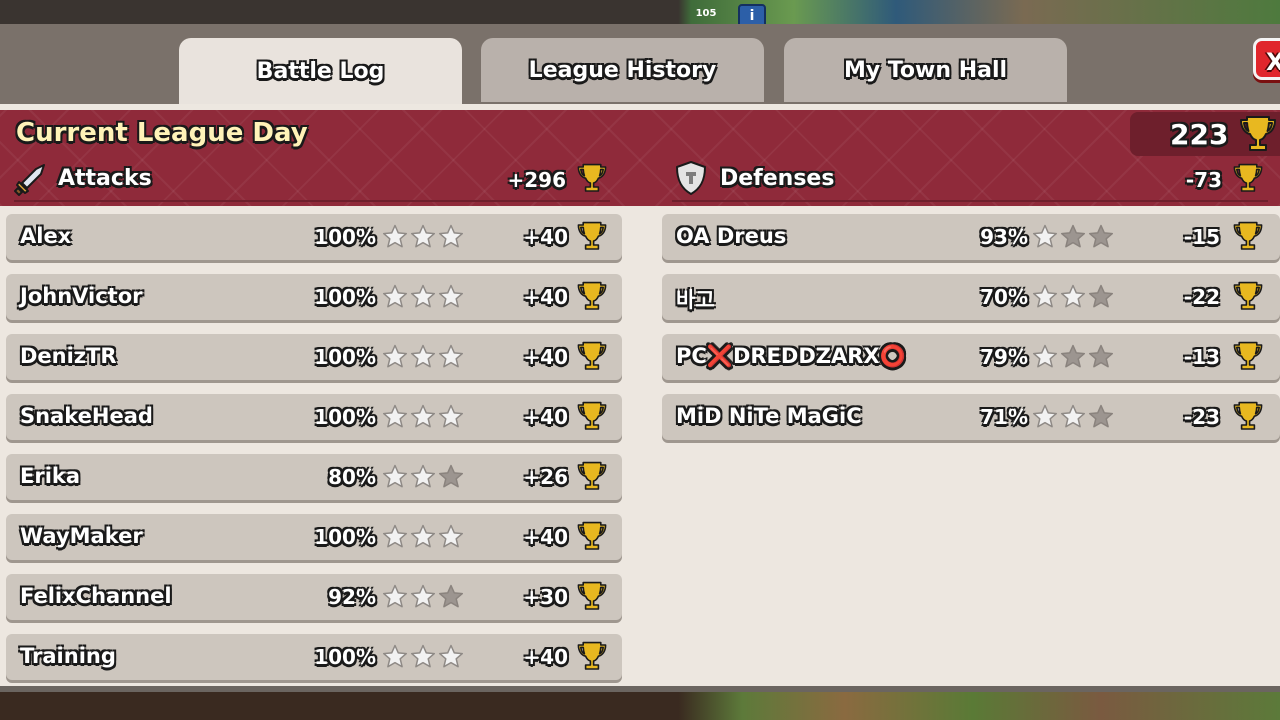  What do you see at coordinates (1004, 357) in the screenshot?
I see `destruction-percent: 79%` at bounding box center [1004, 357].